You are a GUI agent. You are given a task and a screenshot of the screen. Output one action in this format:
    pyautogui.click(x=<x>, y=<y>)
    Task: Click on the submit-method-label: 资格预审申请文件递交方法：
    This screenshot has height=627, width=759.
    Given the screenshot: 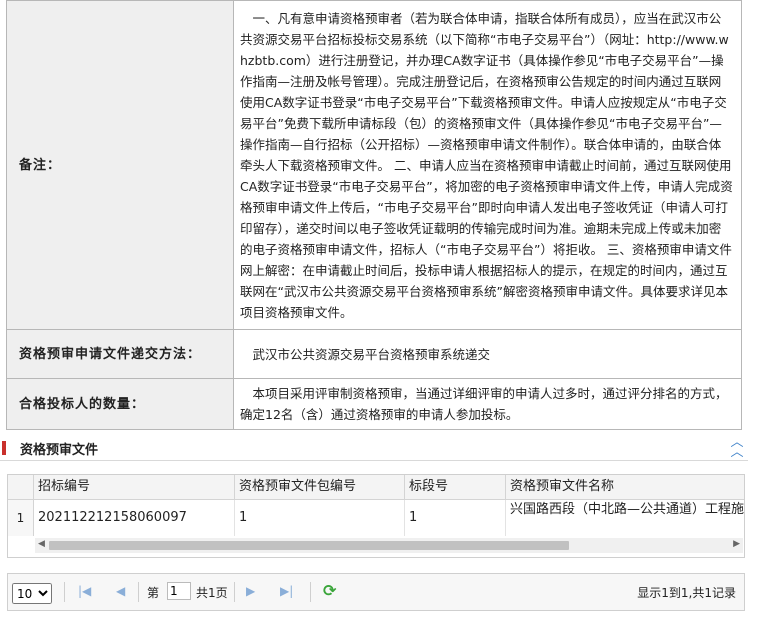 What is the action you would take?
    pyautogui.click(x=120, y=354)
    